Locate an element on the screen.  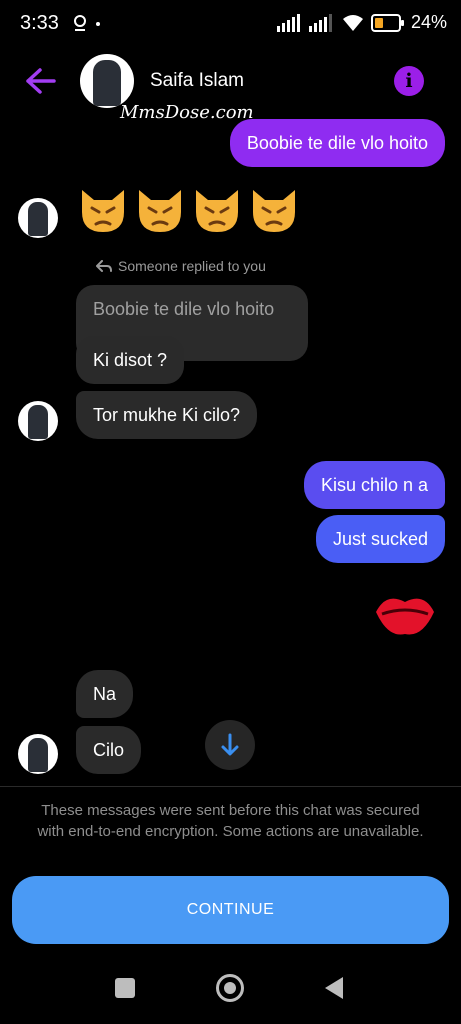
arrow-down-icon is located at coordinates (230, 744).